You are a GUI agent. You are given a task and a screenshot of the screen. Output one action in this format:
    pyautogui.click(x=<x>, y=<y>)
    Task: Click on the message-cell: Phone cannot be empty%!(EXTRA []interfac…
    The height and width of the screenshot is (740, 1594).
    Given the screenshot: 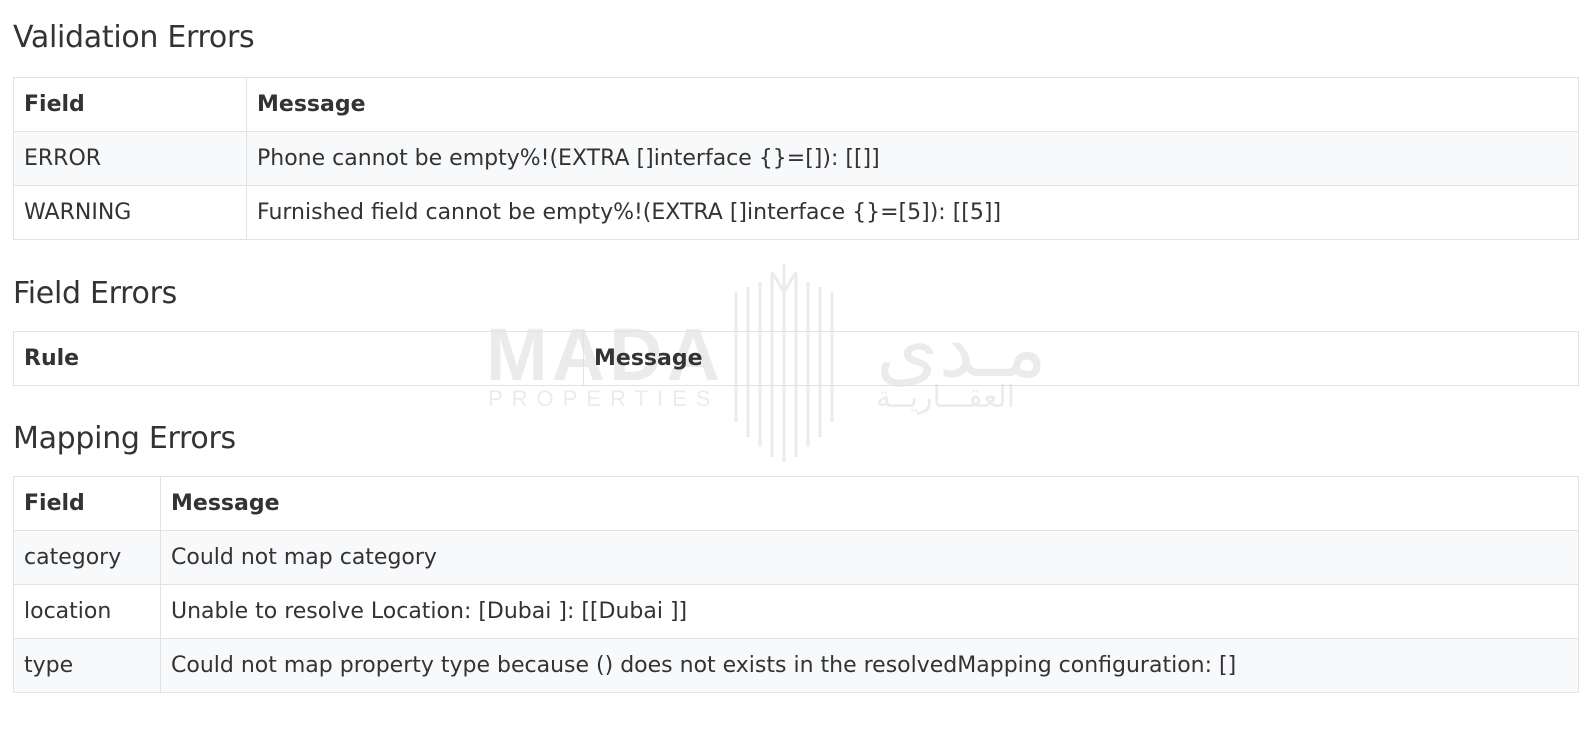 What is the action you would take?
    pyautogui.click(x=912, y=158)
    